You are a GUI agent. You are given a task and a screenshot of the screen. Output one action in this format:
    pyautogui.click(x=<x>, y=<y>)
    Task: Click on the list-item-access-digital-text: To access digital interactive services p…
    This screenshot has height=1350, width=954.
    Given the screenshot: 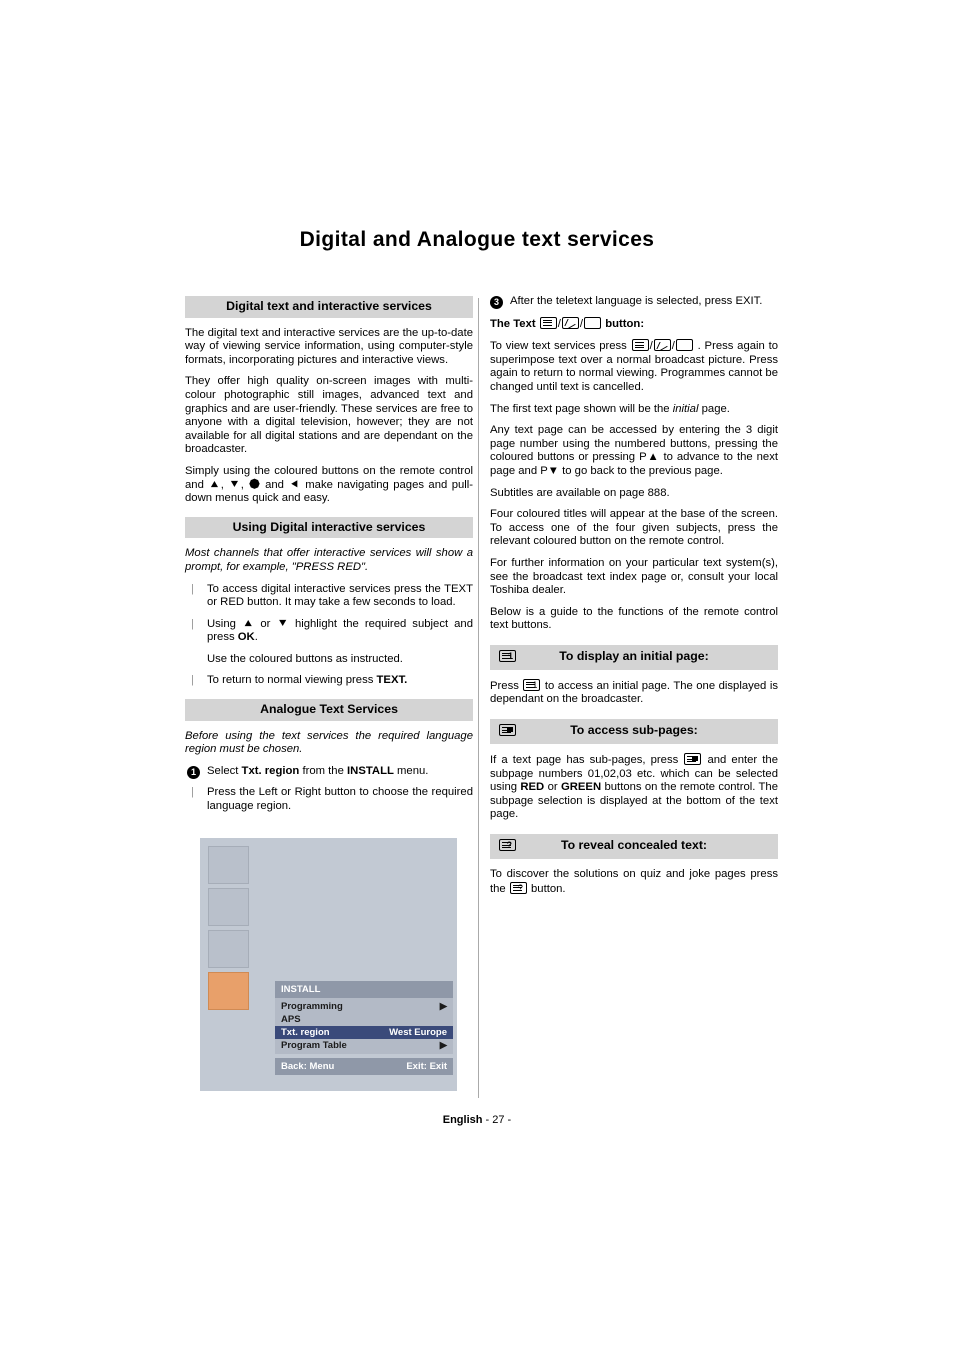 What is the action you would take?
    pyautogui.click(x=340, y=595)
    